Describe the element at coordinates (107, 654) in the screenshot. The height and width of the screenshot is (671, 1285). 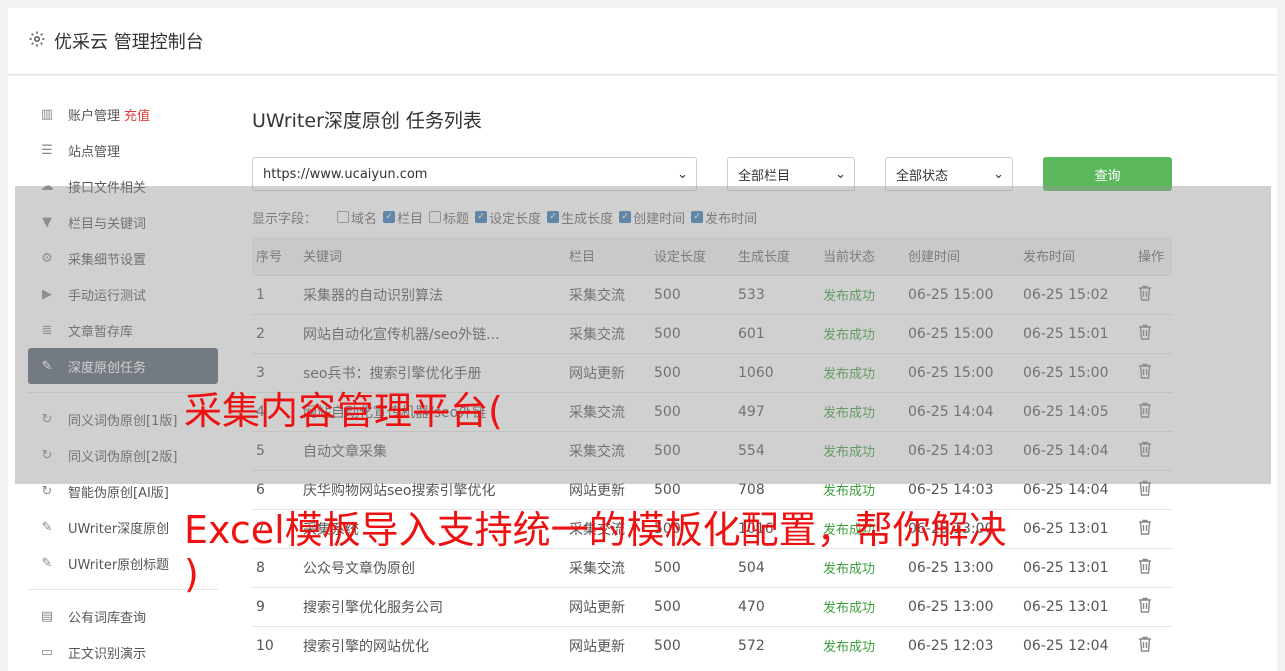
I see `sidebar-item-label: 正文识别演示` at that location.